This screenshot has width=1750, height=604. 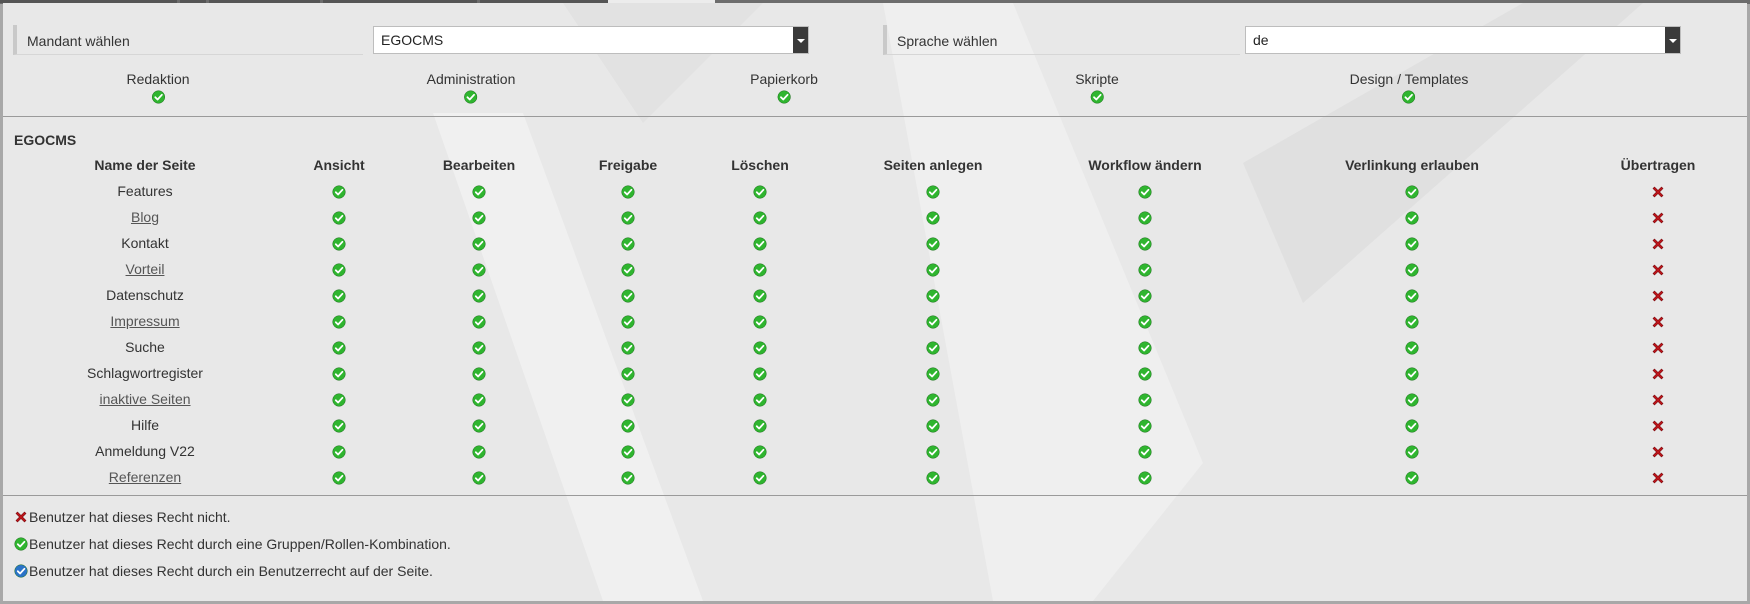 I want to click on page-name-cell: Anmeldung V22, so click(x=145, y=451).